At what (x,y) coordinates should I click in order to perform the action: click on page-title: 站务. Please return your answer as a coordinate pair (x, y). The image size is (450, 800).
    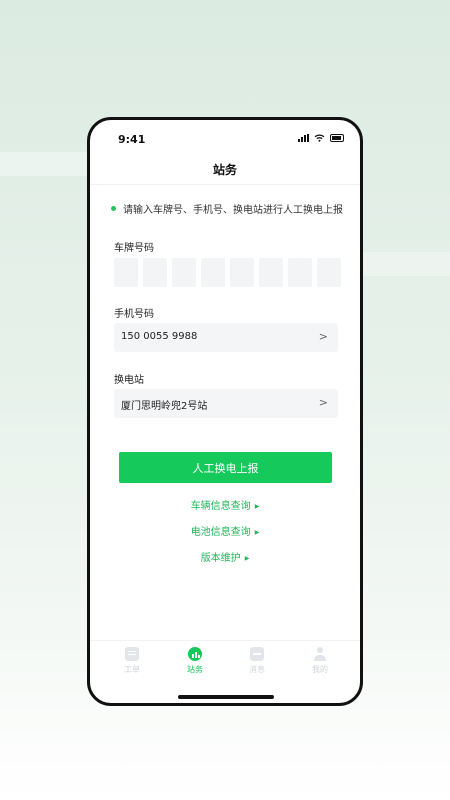
    Looking at the image, I should click on (224, 170).